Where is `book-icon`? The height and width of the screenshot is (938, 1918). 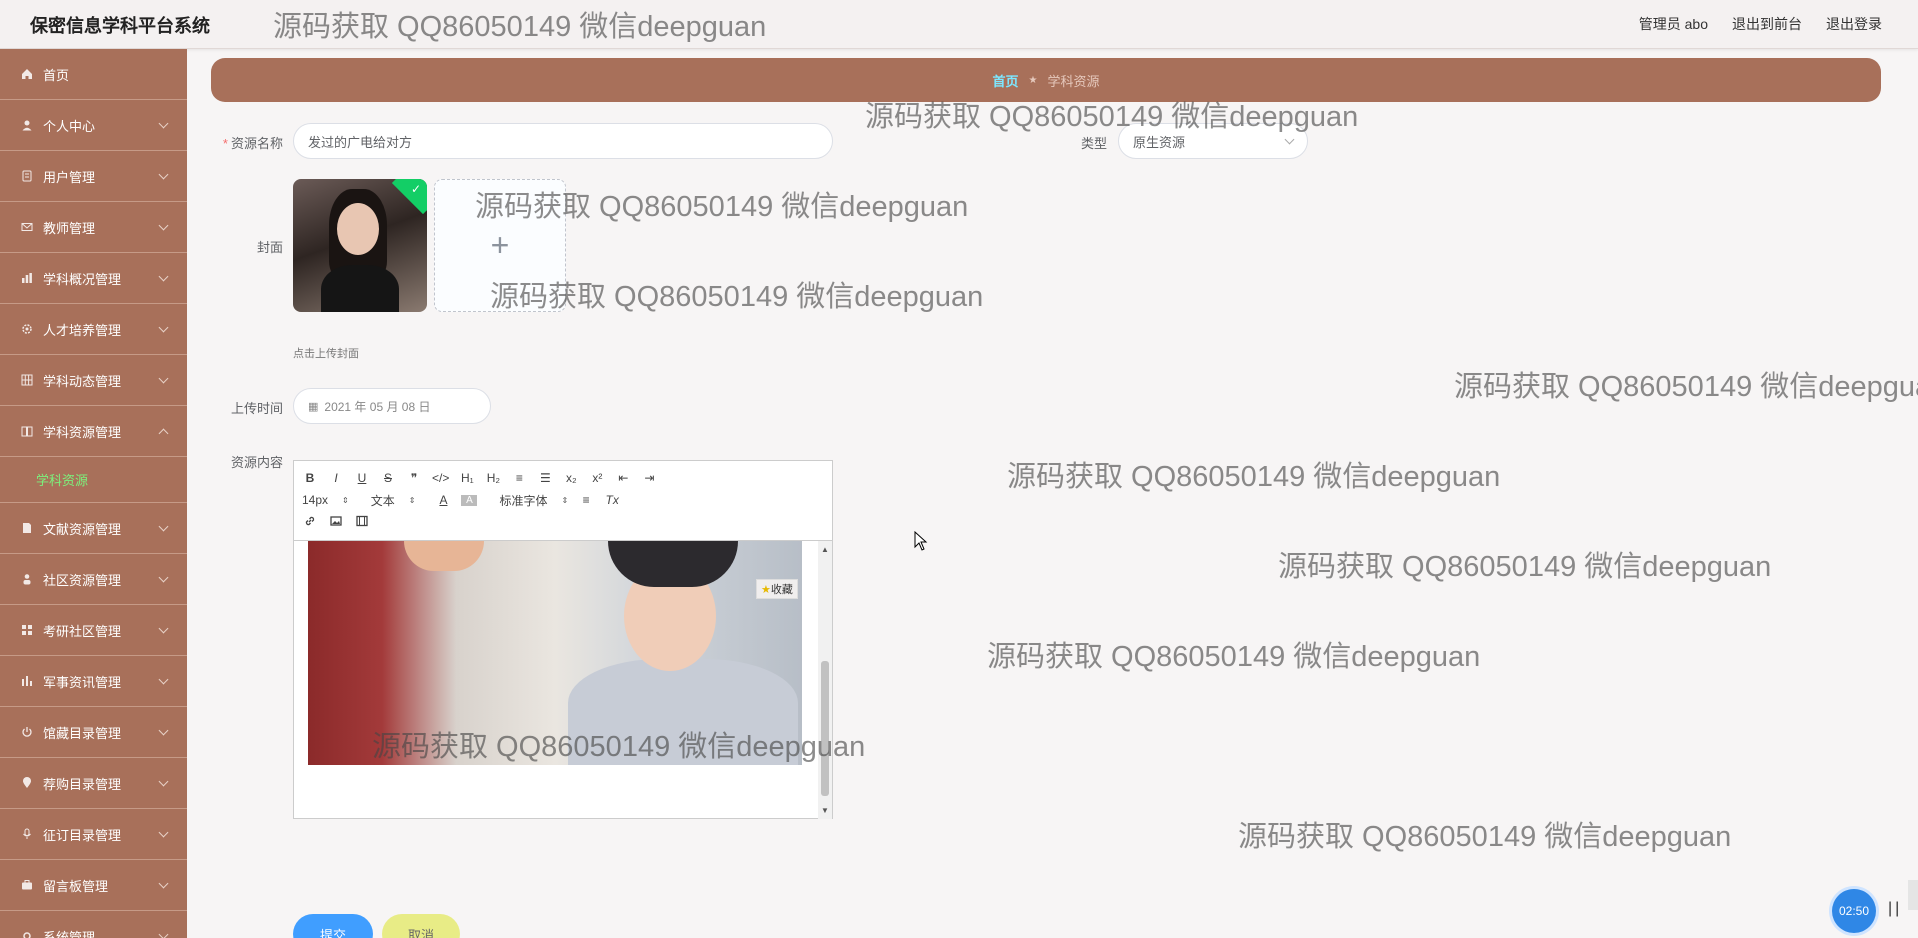 book-icon is located at coordinates (27, 431).